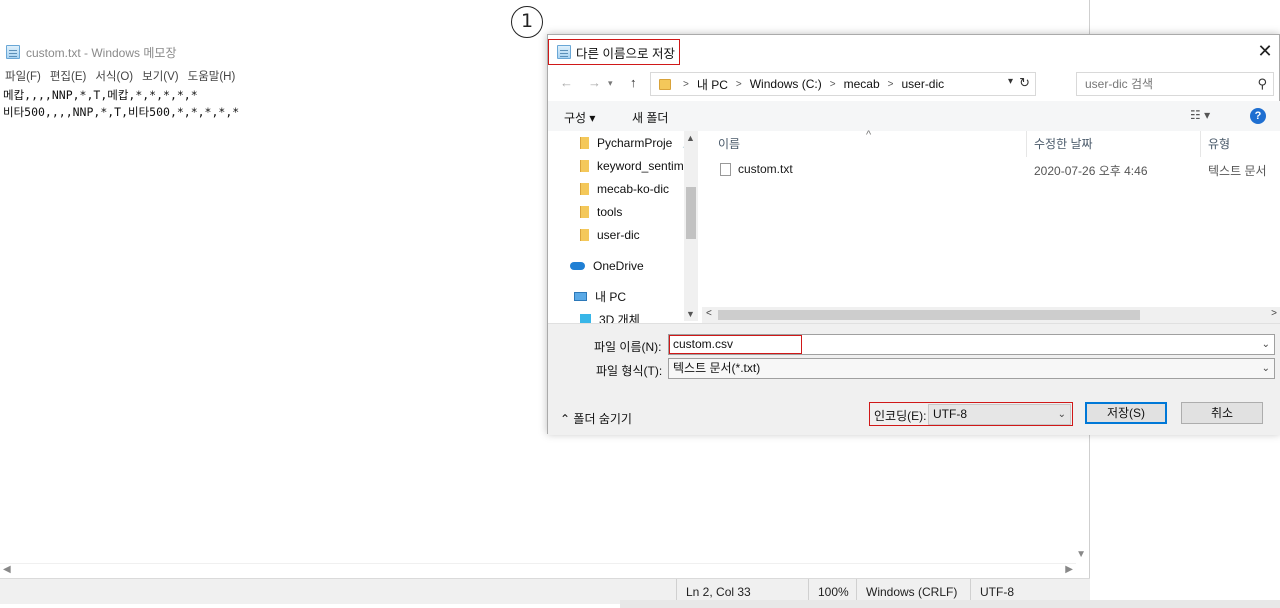 This screenshot has height=608, width=1280. I want to click on notepad-title-bar: custom.txt - Windows 메모장, so click(91, 52).